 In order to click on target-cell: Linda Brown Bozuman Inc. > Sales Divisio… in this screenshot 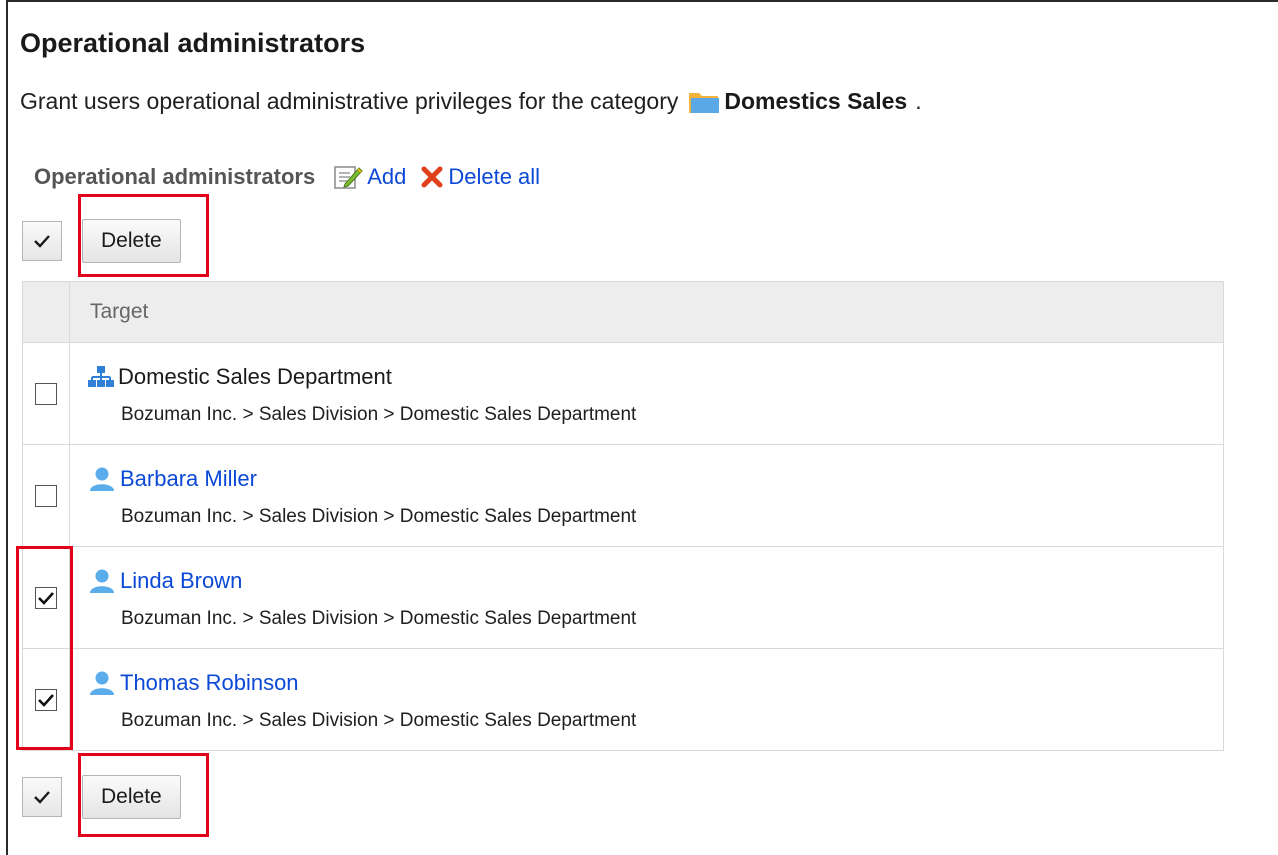, I will do `click(646, 597)`.